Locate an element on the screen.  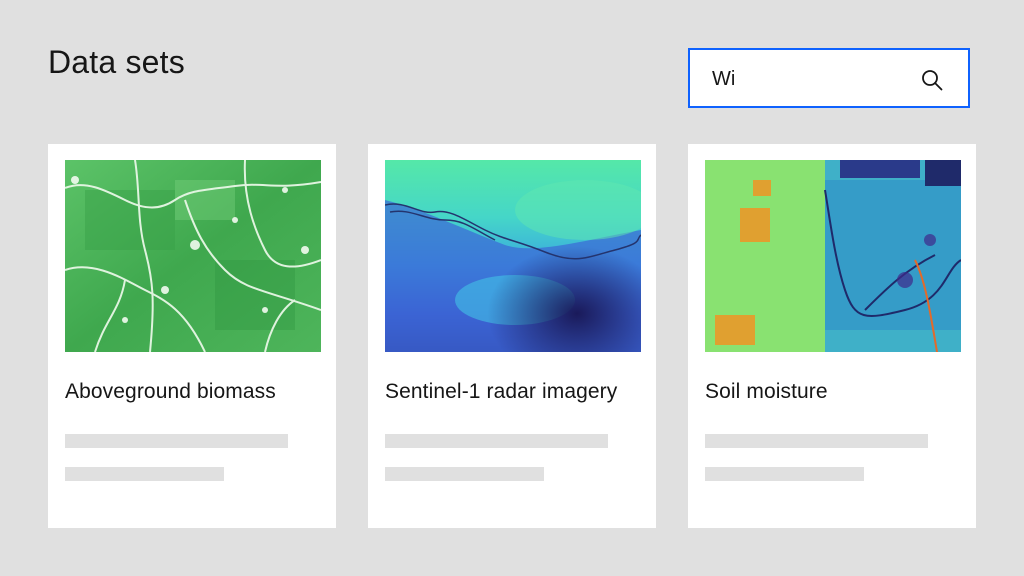
page-title: Data sets is located at coordinates (116, 62).